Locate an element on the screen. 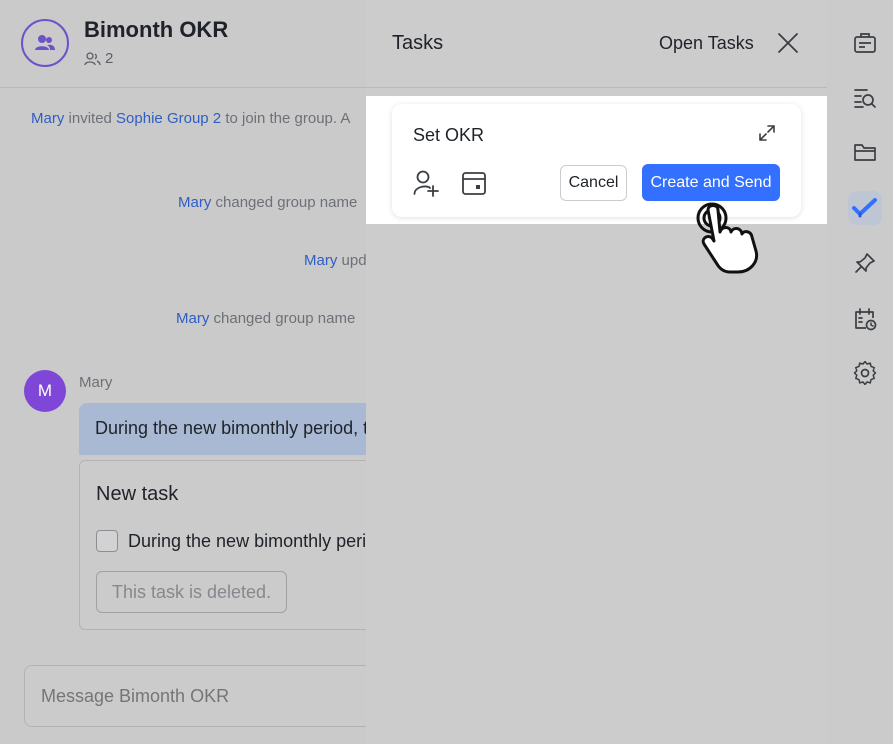 This screenshot has height=744, width=893. group-icon is located at coordinates (45, 42).